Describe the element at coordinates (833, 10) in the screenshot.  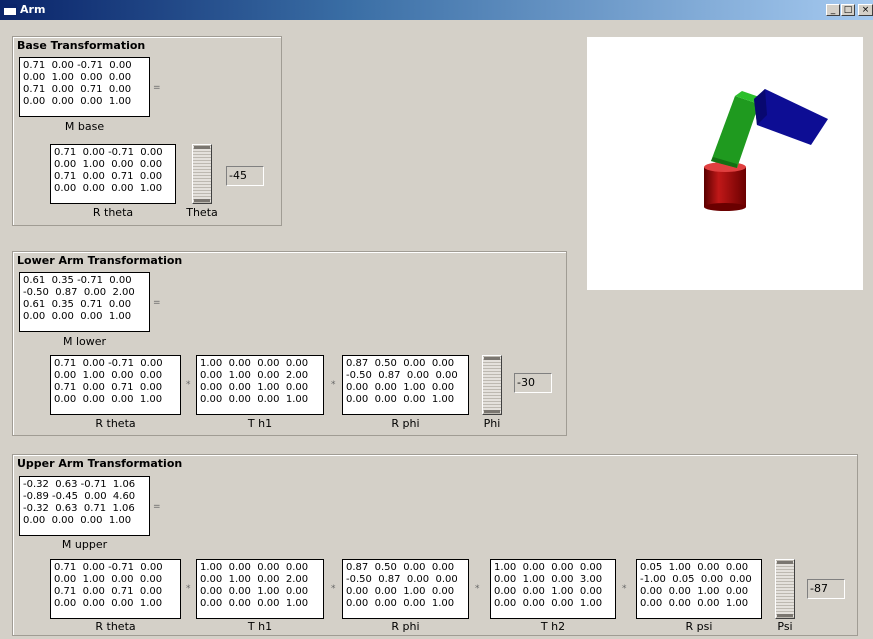
I see `minimize-button: _` at that location.